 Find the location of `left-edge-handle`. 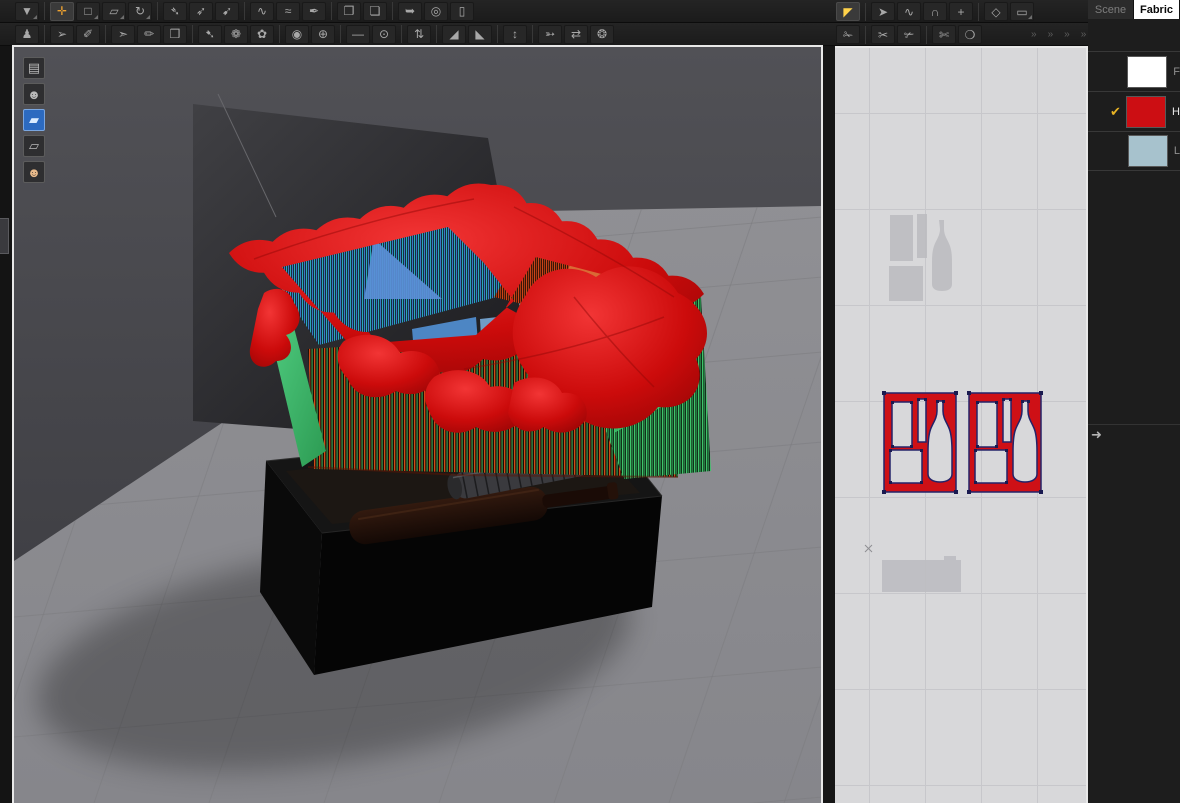

left-edge-handle is located at coordinates (4, 236).